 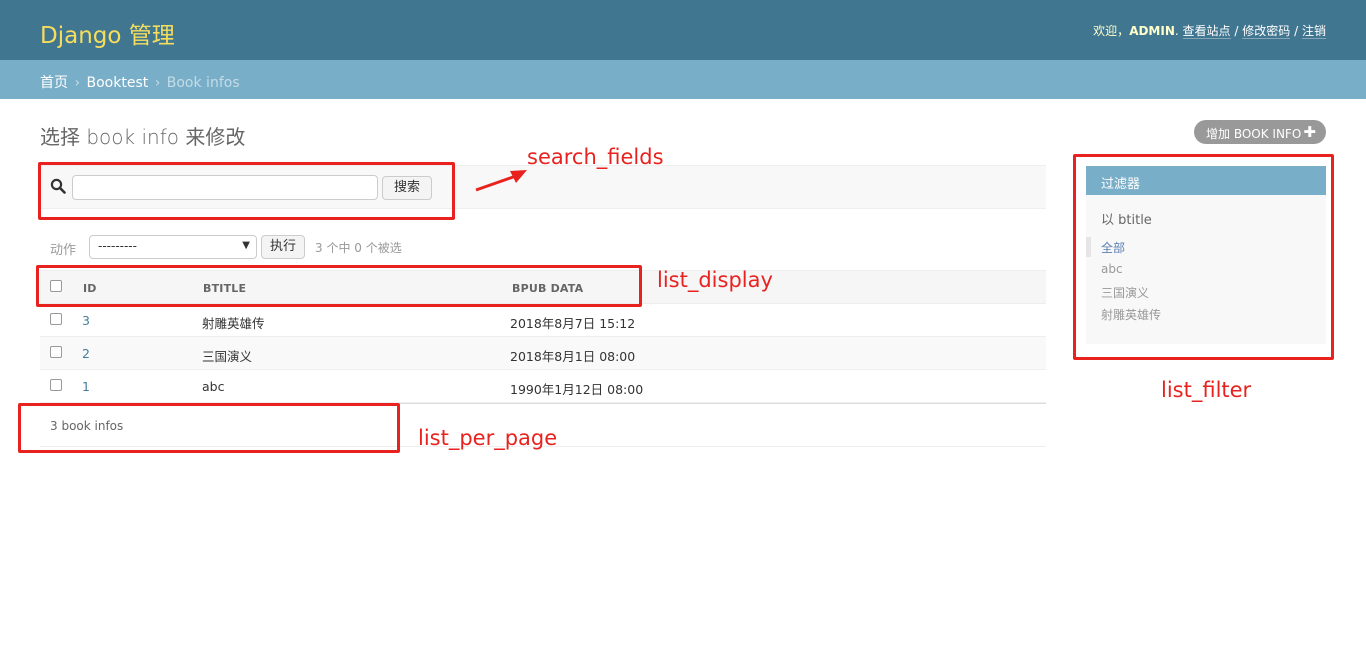 What do you see at coordinates (246, 245) in the screenshot?
I see `chevron-down-icon: ▼` at bounding box center [246, 245].